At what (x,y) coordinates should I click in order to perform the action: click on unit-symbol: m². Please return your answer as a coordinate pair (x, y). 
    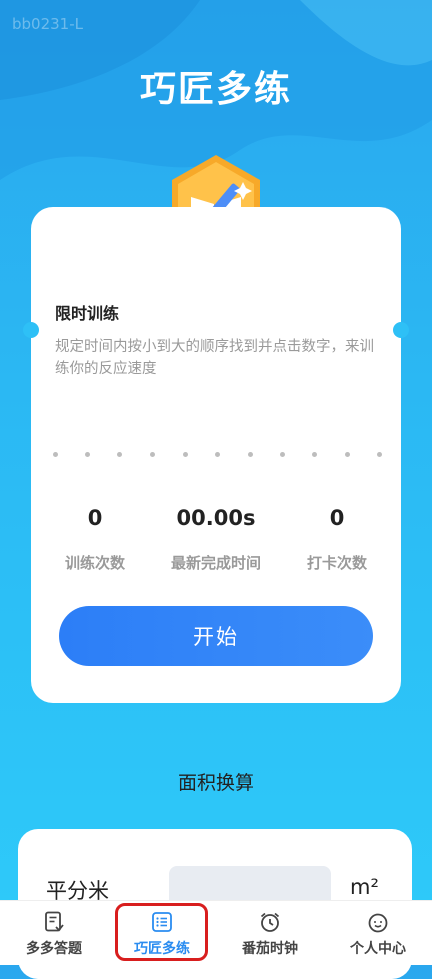
    Looking at the image, I should click on (364, 887).